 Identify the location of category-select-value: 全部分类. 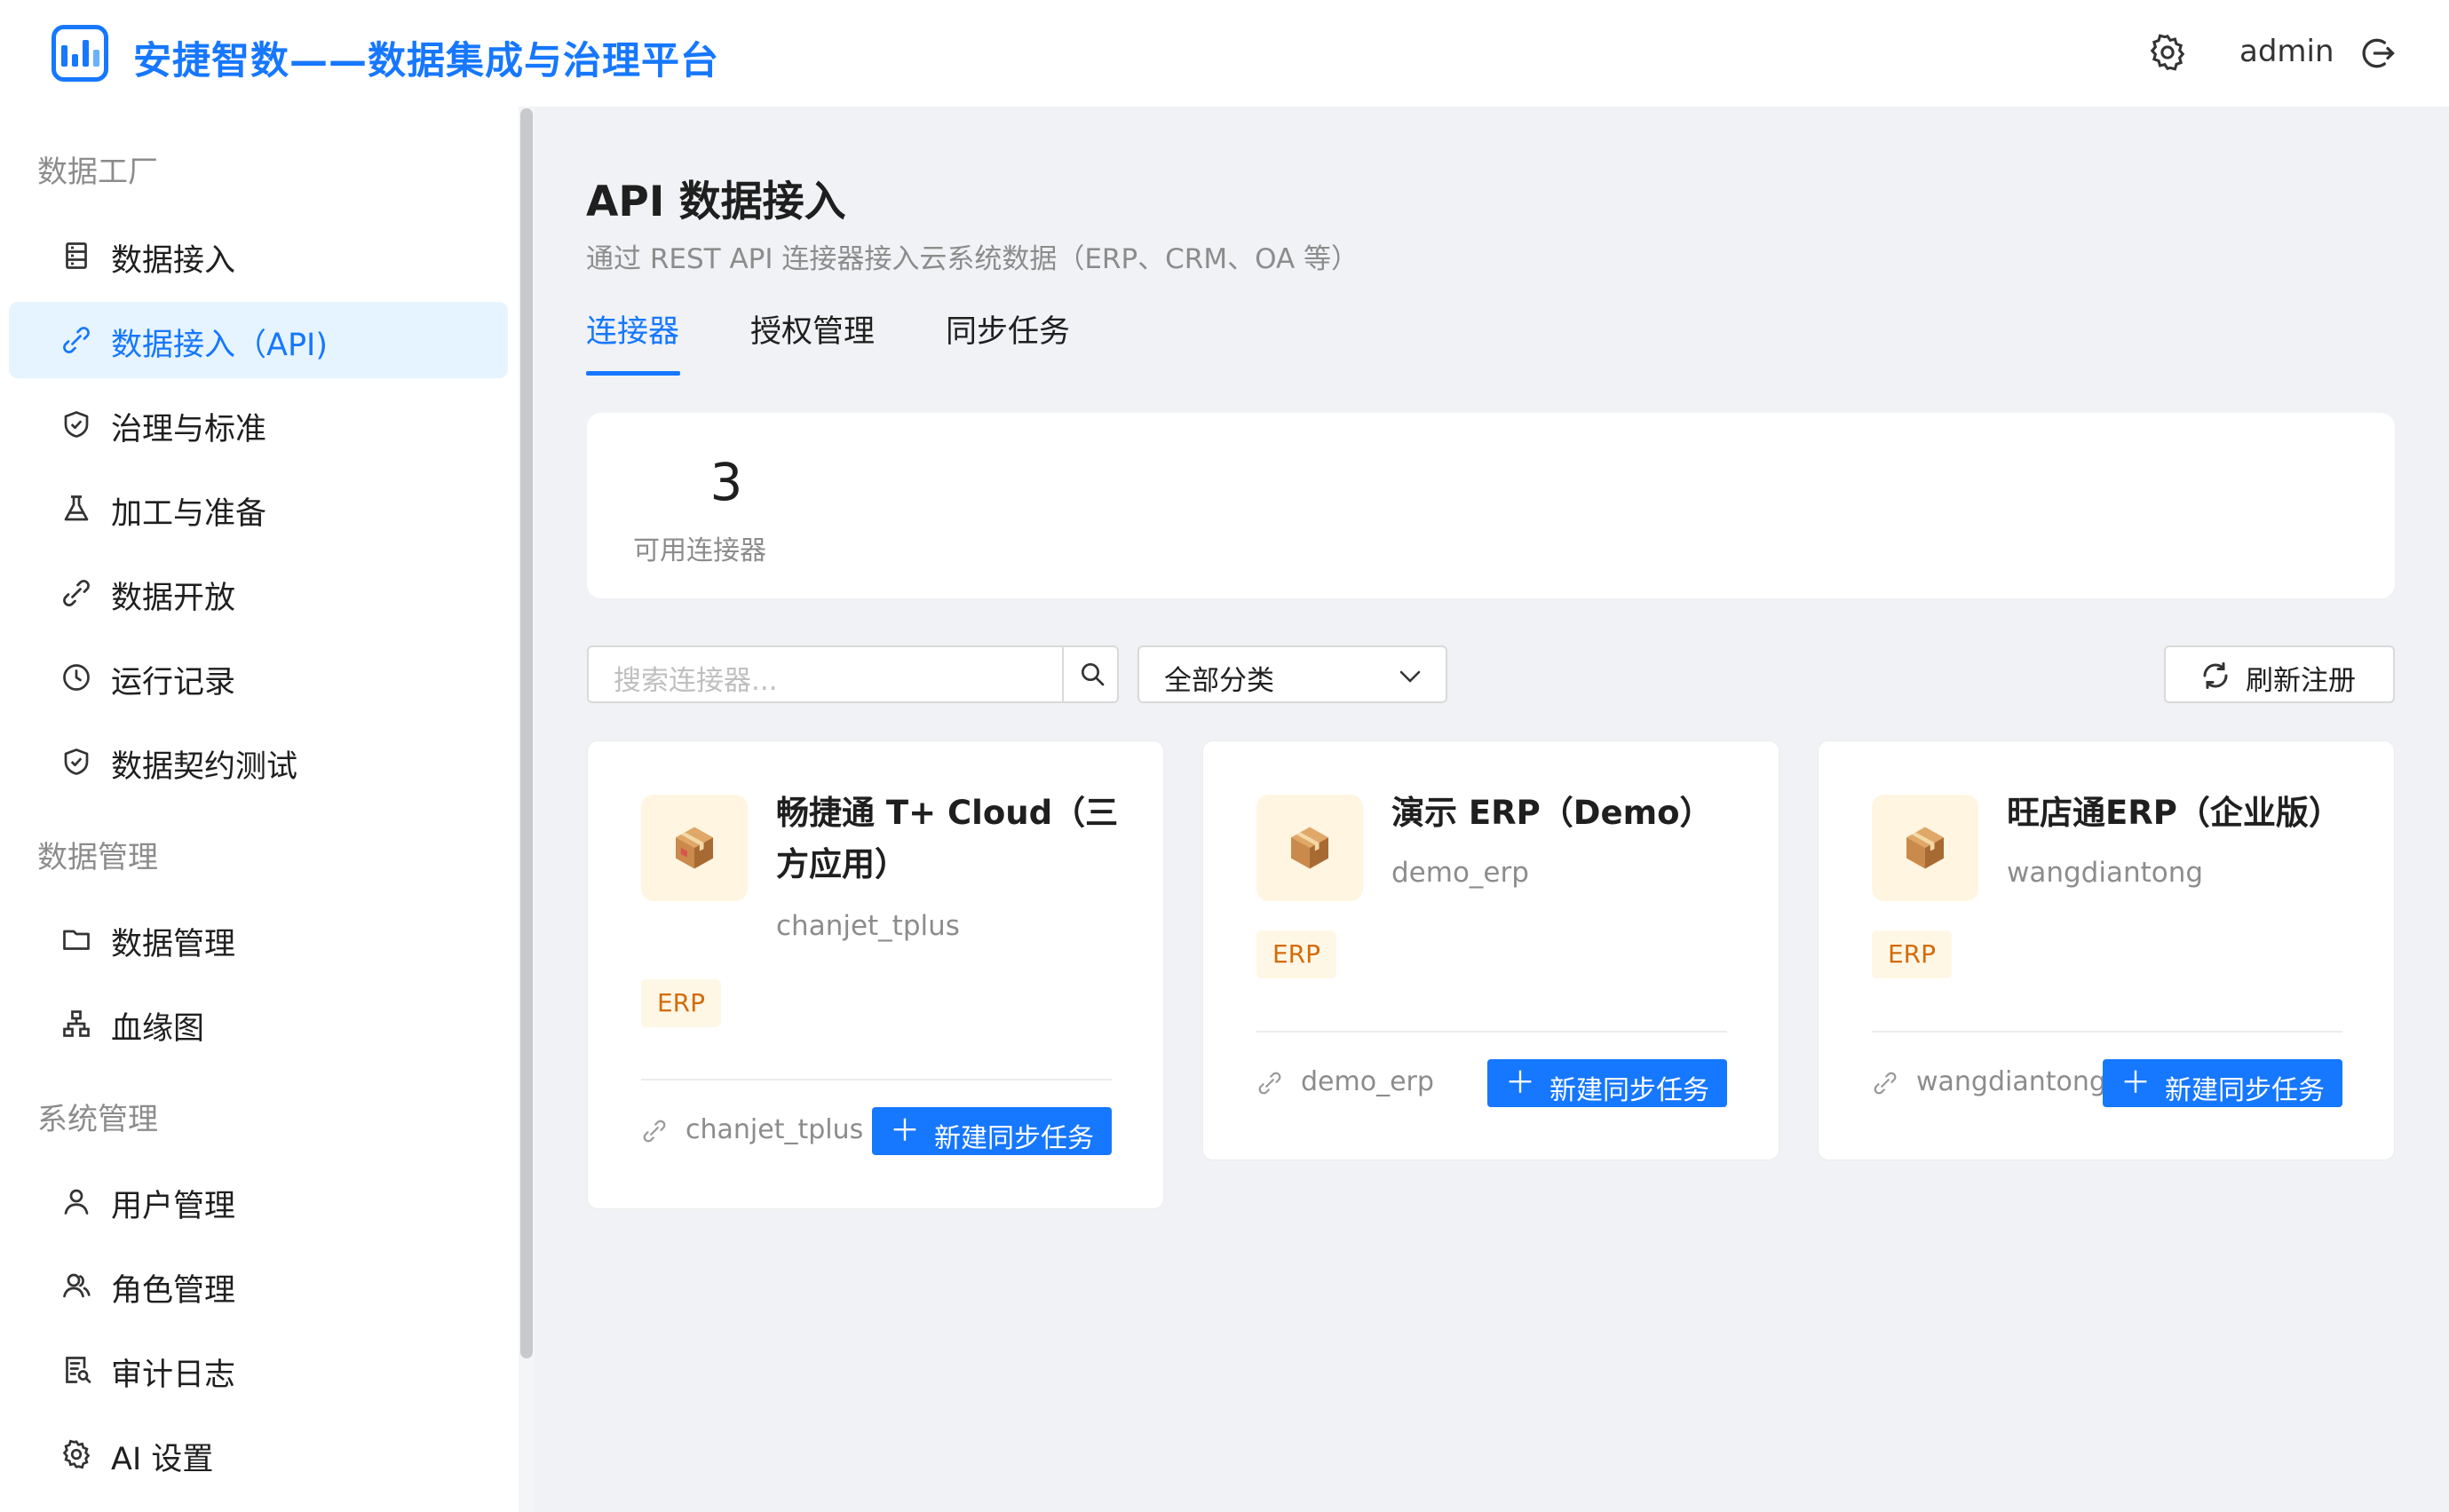
(1219, 681).